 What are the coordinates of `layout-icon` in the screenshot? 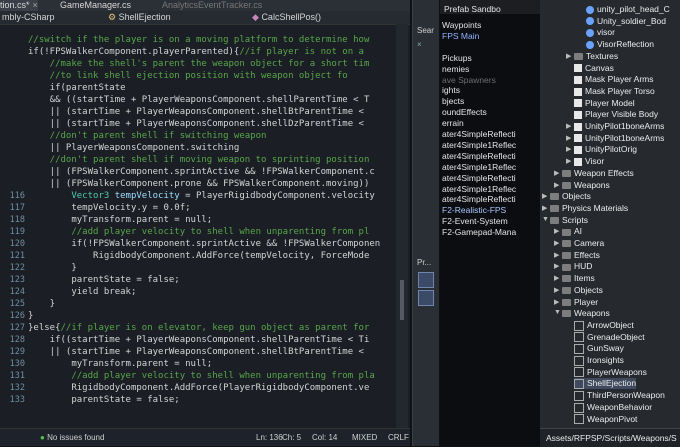 It's located at (426, 298).